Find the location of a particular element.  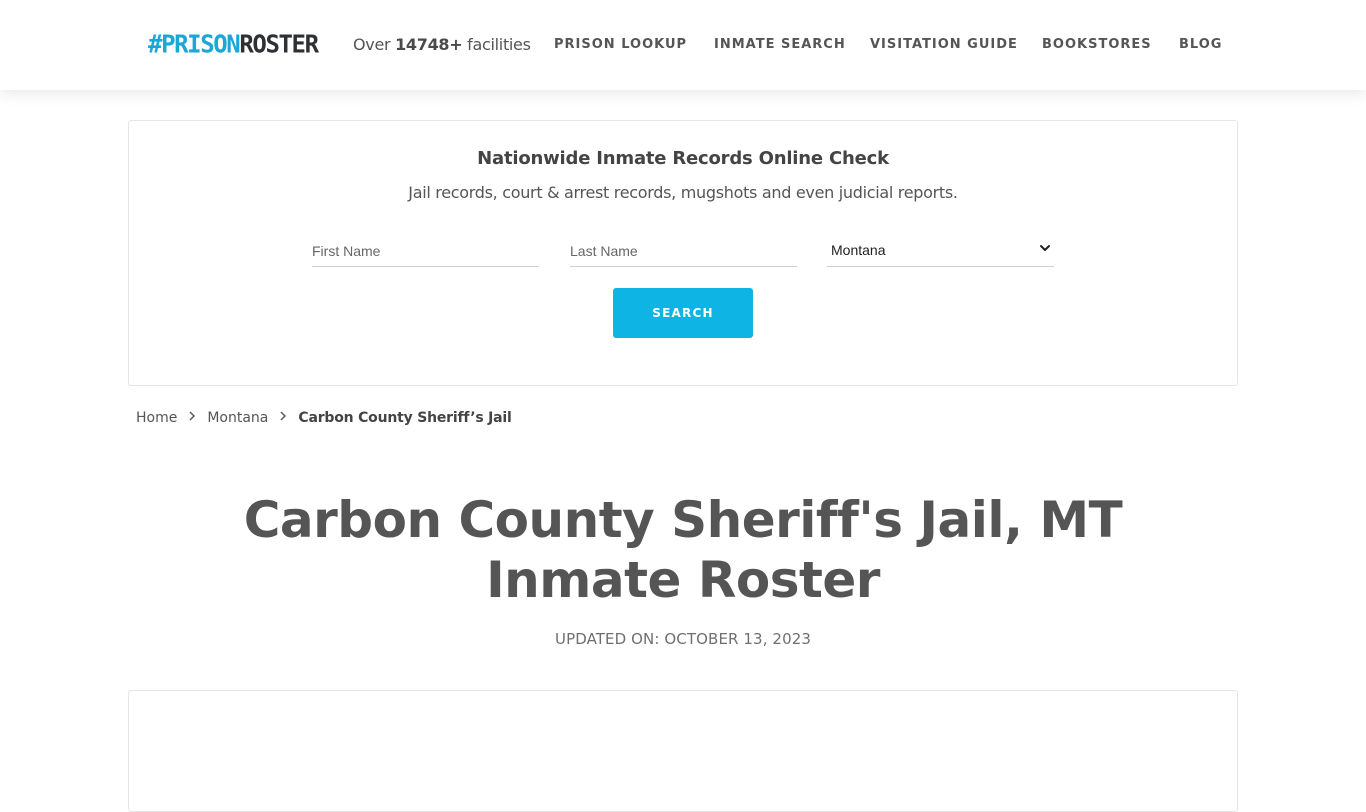

nav-visitation-guide: VISITATION GUIDE is located at coordinates (944, 45).